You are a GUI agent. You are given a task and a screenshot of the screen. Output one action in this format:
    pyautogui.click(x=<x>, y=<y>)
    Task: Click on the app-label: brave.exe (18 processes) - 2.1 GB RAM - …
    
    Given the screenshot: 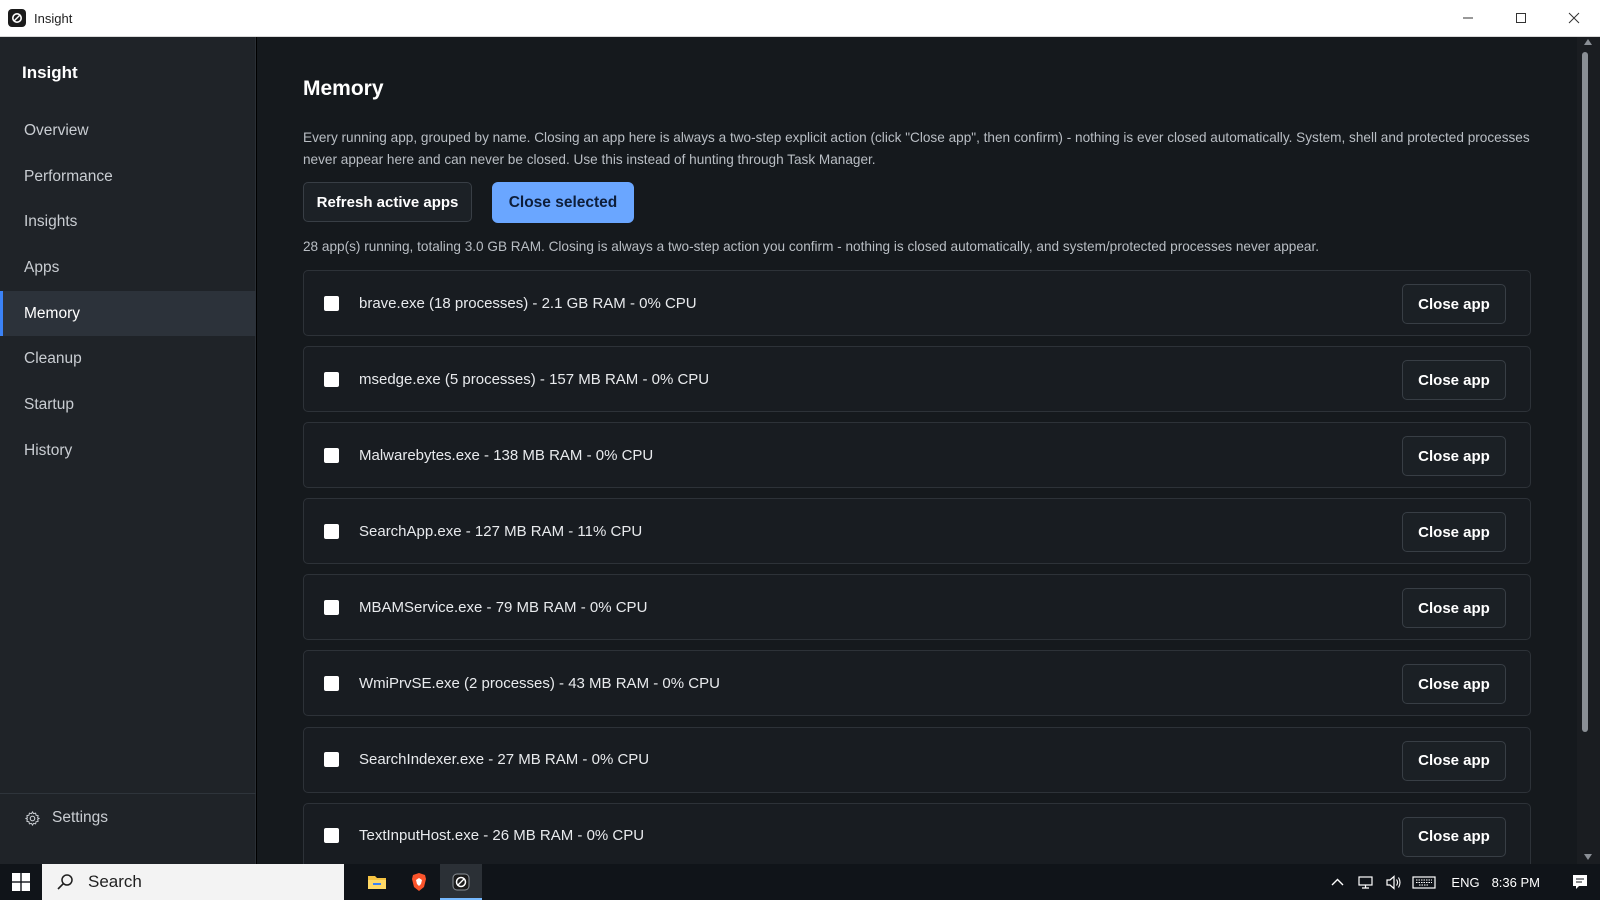 What is the action you would take?
    pyautogui.click(x=528, y=303)
    